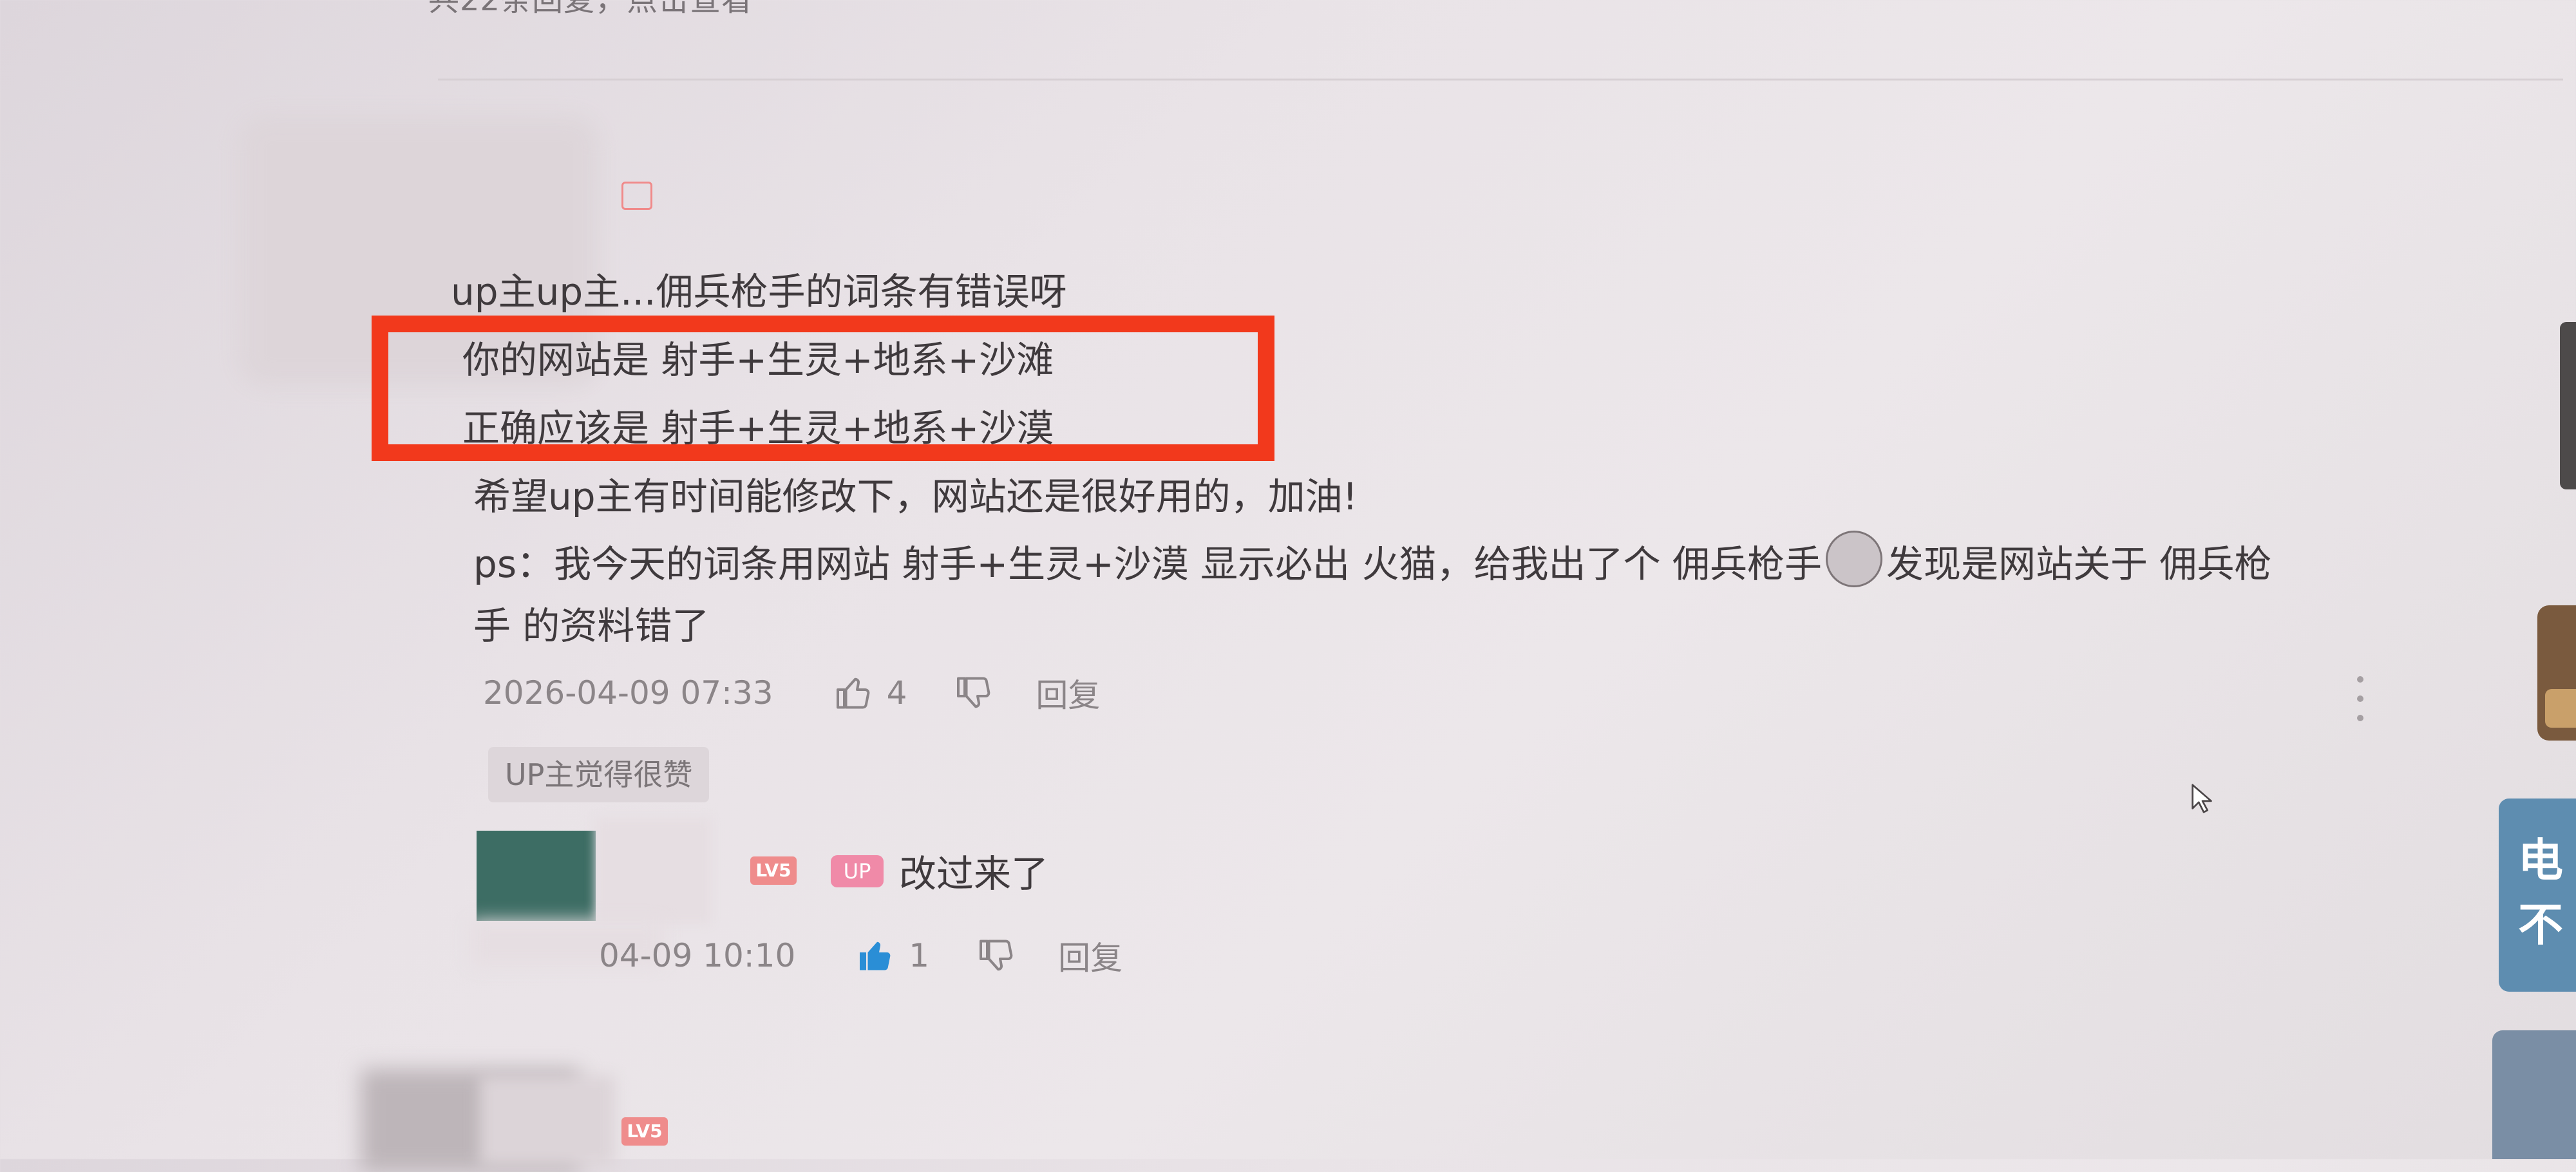 The width and height of the screenshot is (2576, 1172). Describe the element at coordinates (599, 774) in the screenshot. I see `up-liked-tag: UP主觉得很赞` at that location.